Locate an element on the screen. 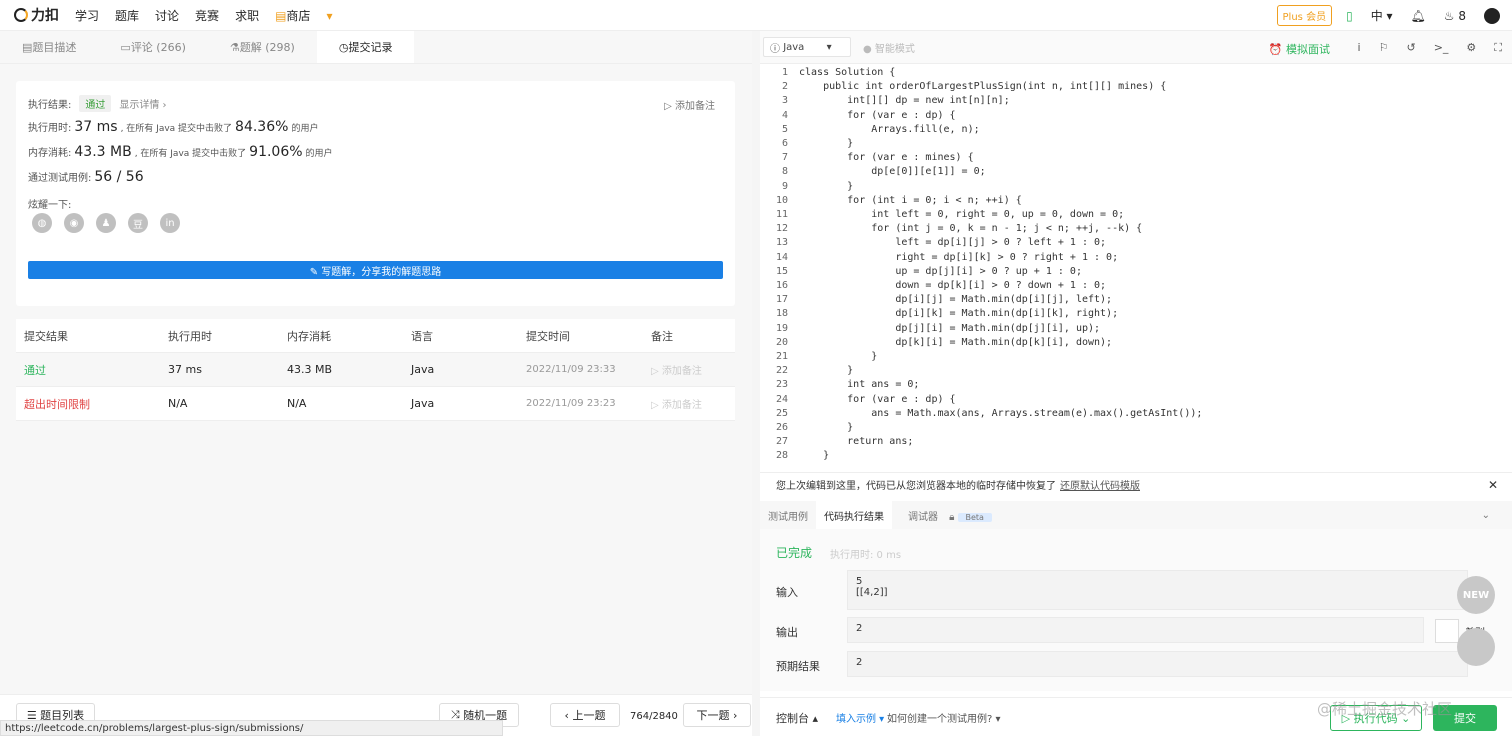  tab-submissions: ◷ 提交记录 is located at coordinates (365, 47).